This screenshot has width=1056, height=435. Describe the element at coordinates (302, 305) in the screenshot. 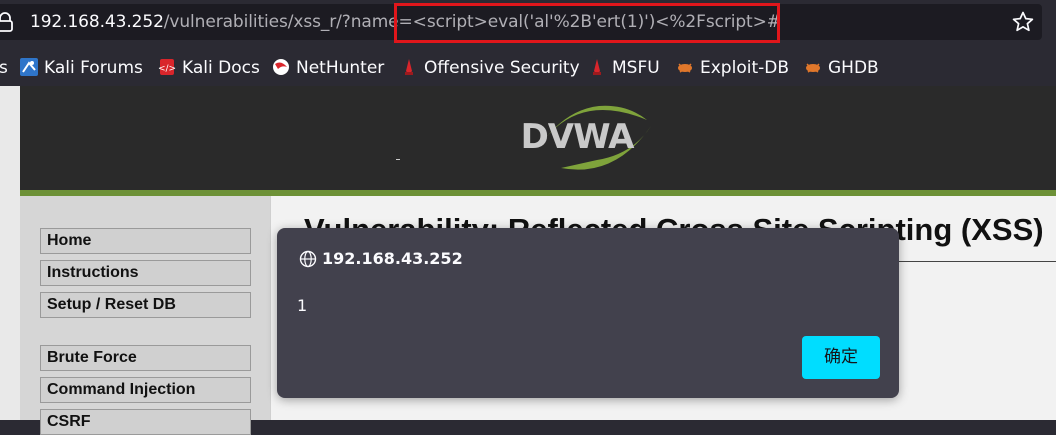

I see `dialog-message: 1` at that location.